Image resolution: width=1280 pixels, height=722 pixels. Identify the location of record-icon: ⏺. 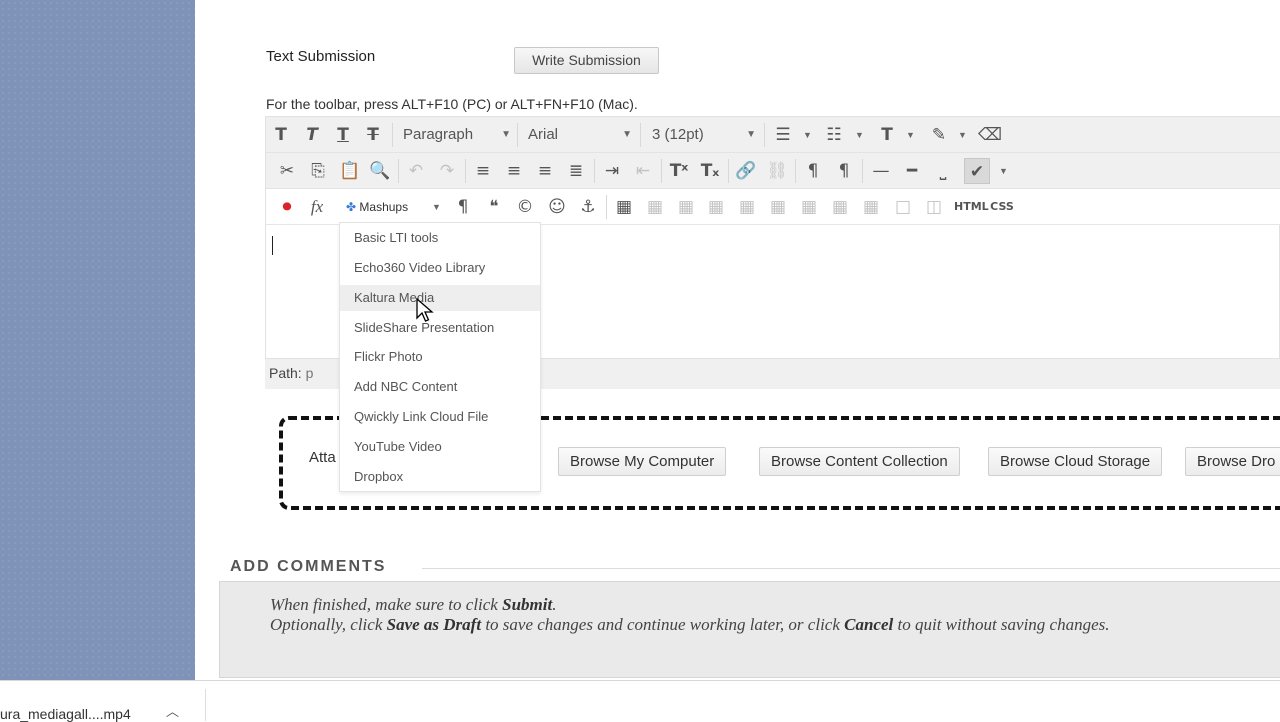
(287, 207).